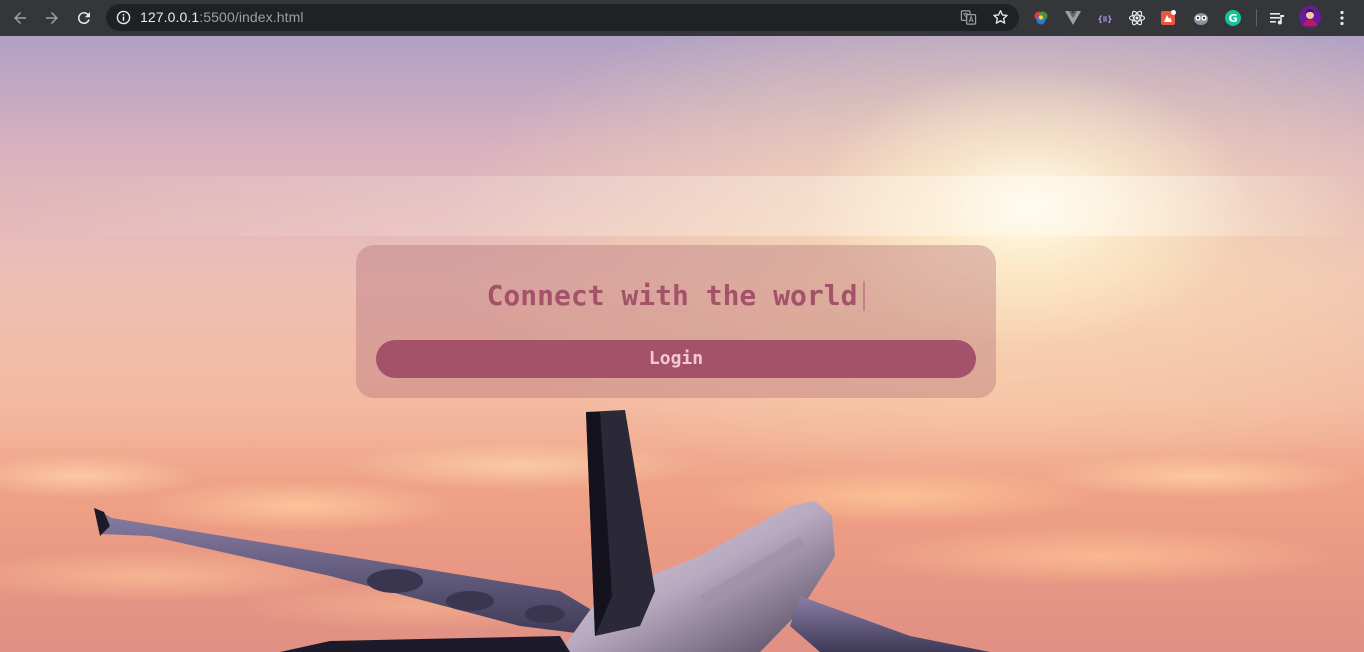  What do you see at coordinates (170, 17) in the screenshot?
I see `url-host: 127.0.0.1` at bounding box center [170, 17].